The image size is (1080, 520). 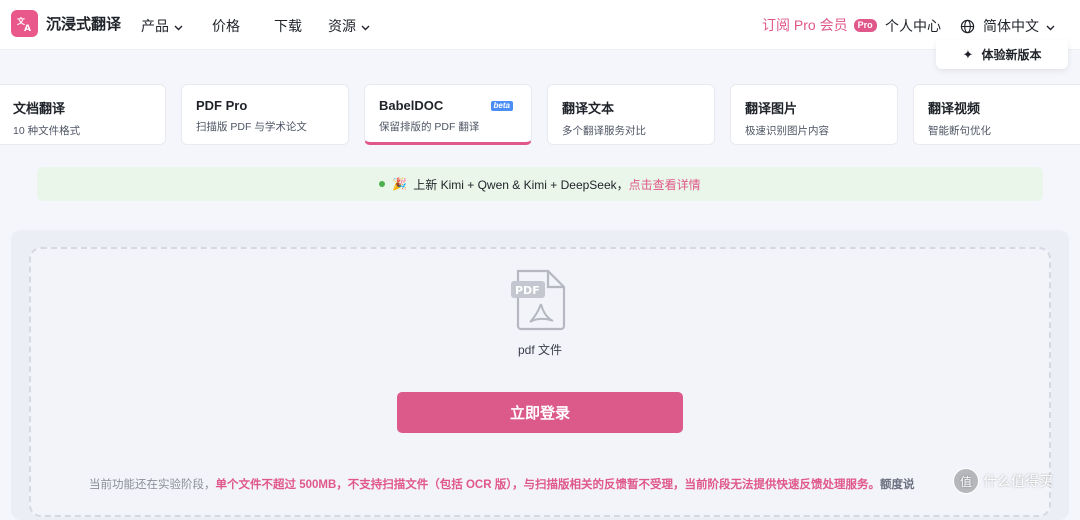 I want to click on account-label: 个人中心, so click(x=913, y=26).